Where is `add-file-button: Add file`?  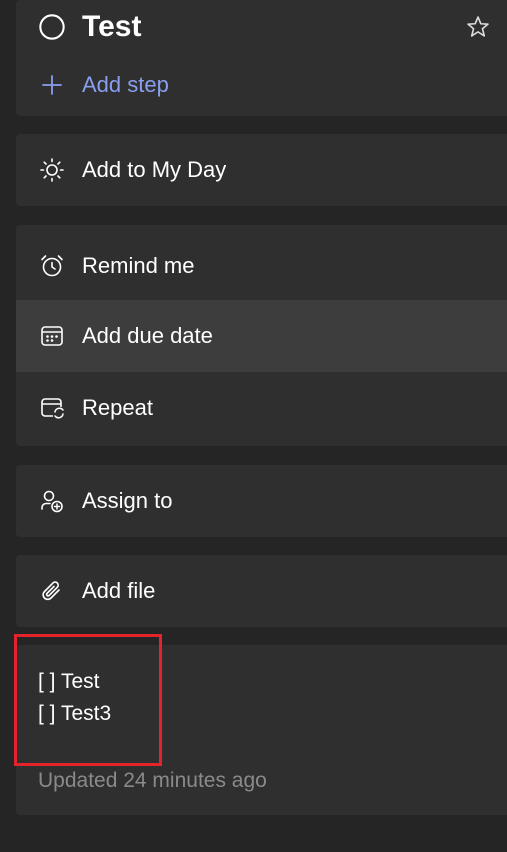
add-file-button: Add file is located at coordinates (261, 591).